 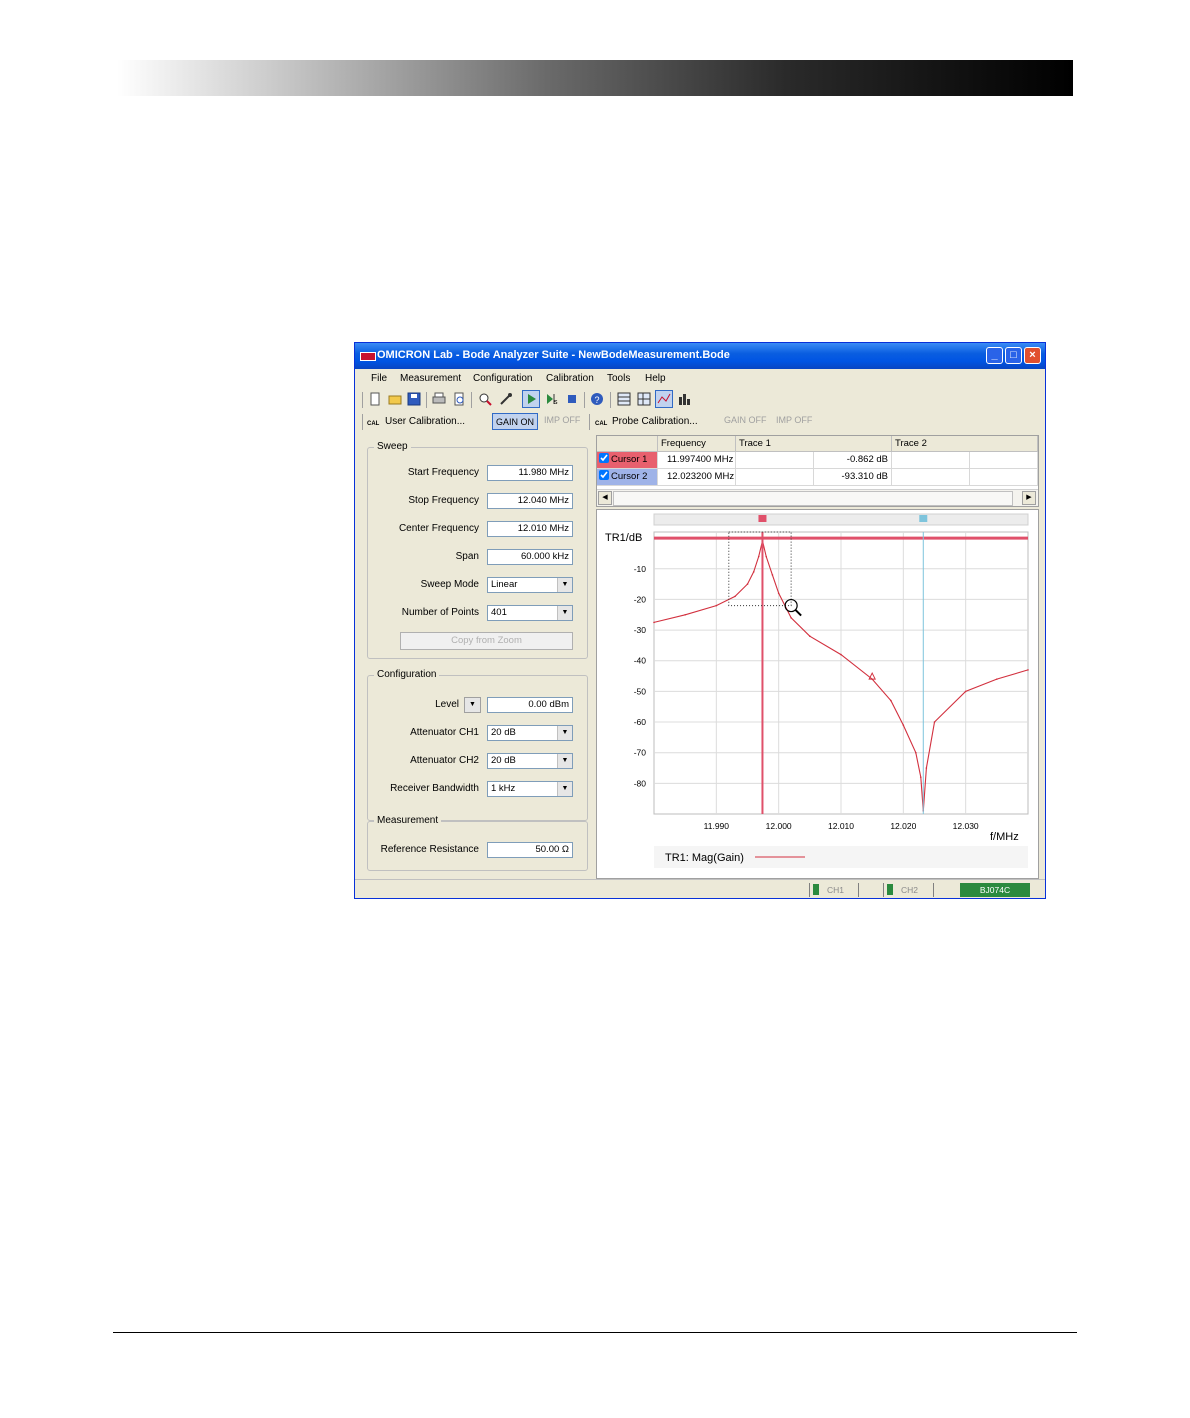 What do you see at coordinates (779, 826) in the screenshot?
I see `x-tick-label: 12.000` at bounding box center [779, 826].